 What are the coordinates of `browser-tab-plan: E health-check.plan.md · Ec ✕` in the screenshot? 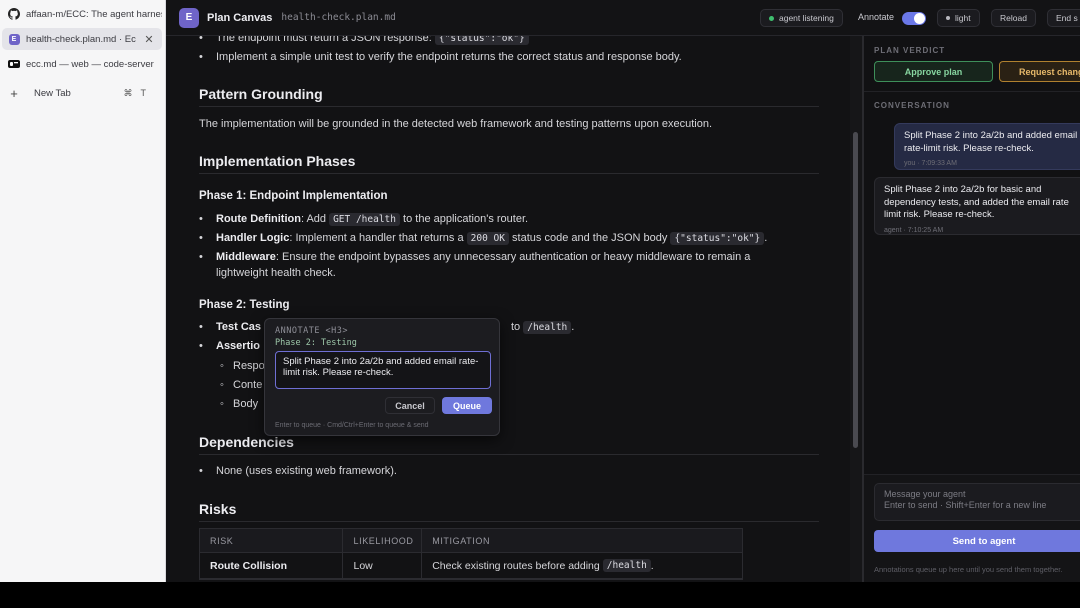 It's located at (82, 39).